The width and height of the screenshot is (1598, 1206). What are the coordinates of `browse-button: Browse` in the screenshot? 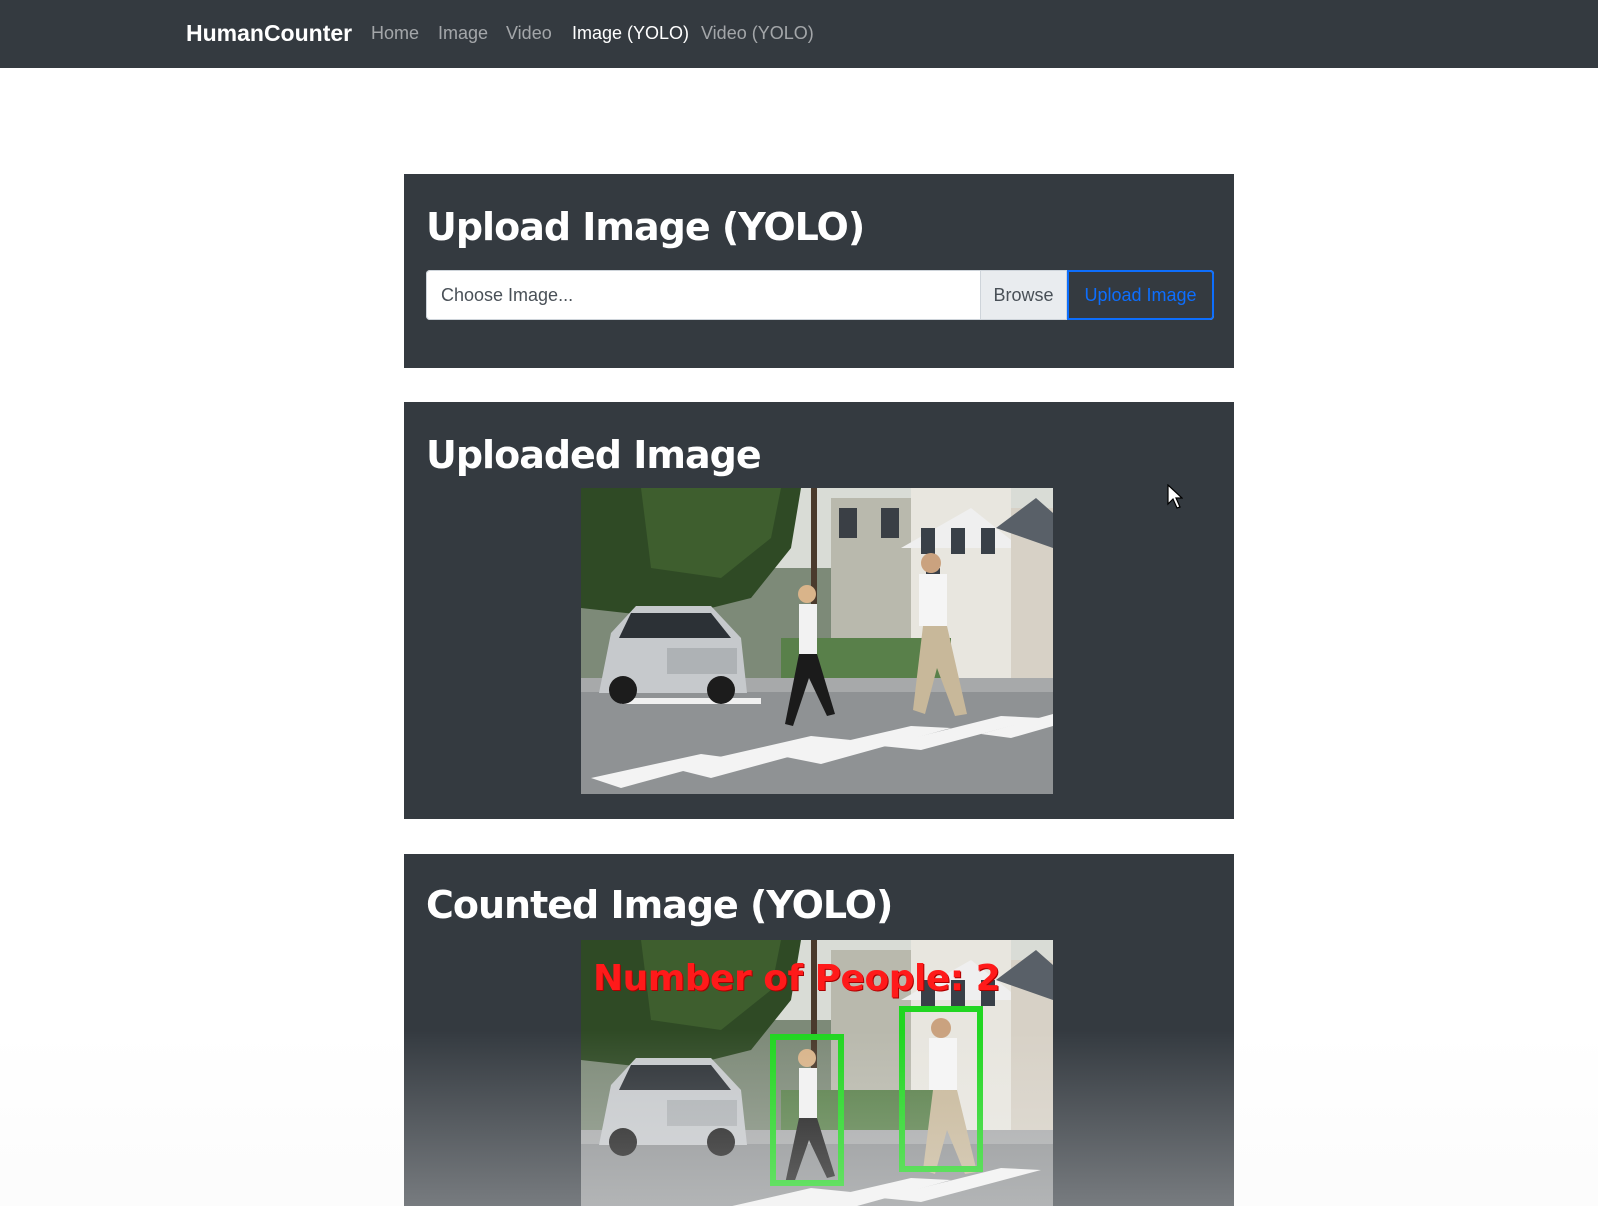 It's located at (1023, 295).